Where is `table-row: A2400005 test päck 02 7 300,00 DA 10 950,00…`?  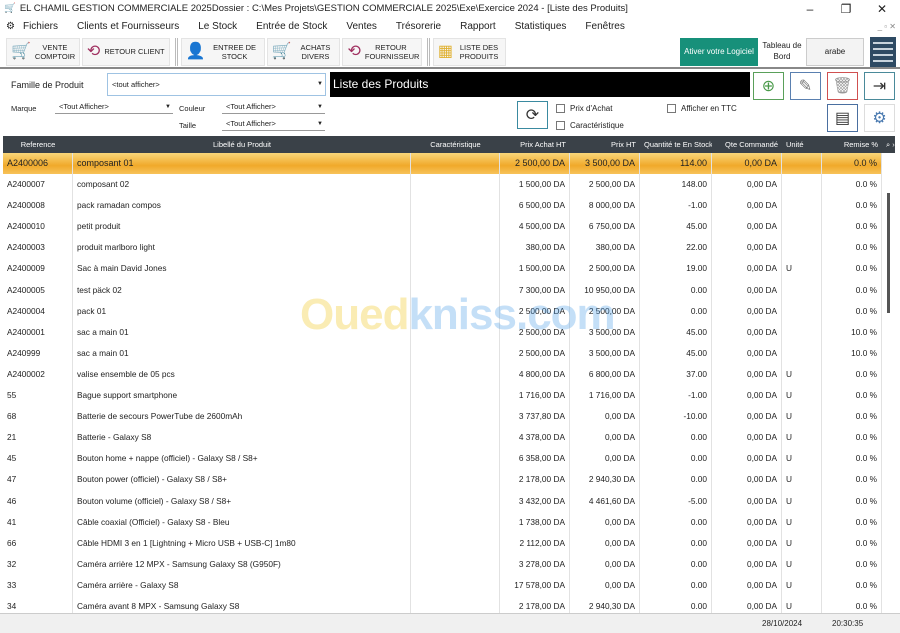
table-row: A2400005 test päck 02 7 300,00 DA 10 950,00… is located at coordinates (449, 290).